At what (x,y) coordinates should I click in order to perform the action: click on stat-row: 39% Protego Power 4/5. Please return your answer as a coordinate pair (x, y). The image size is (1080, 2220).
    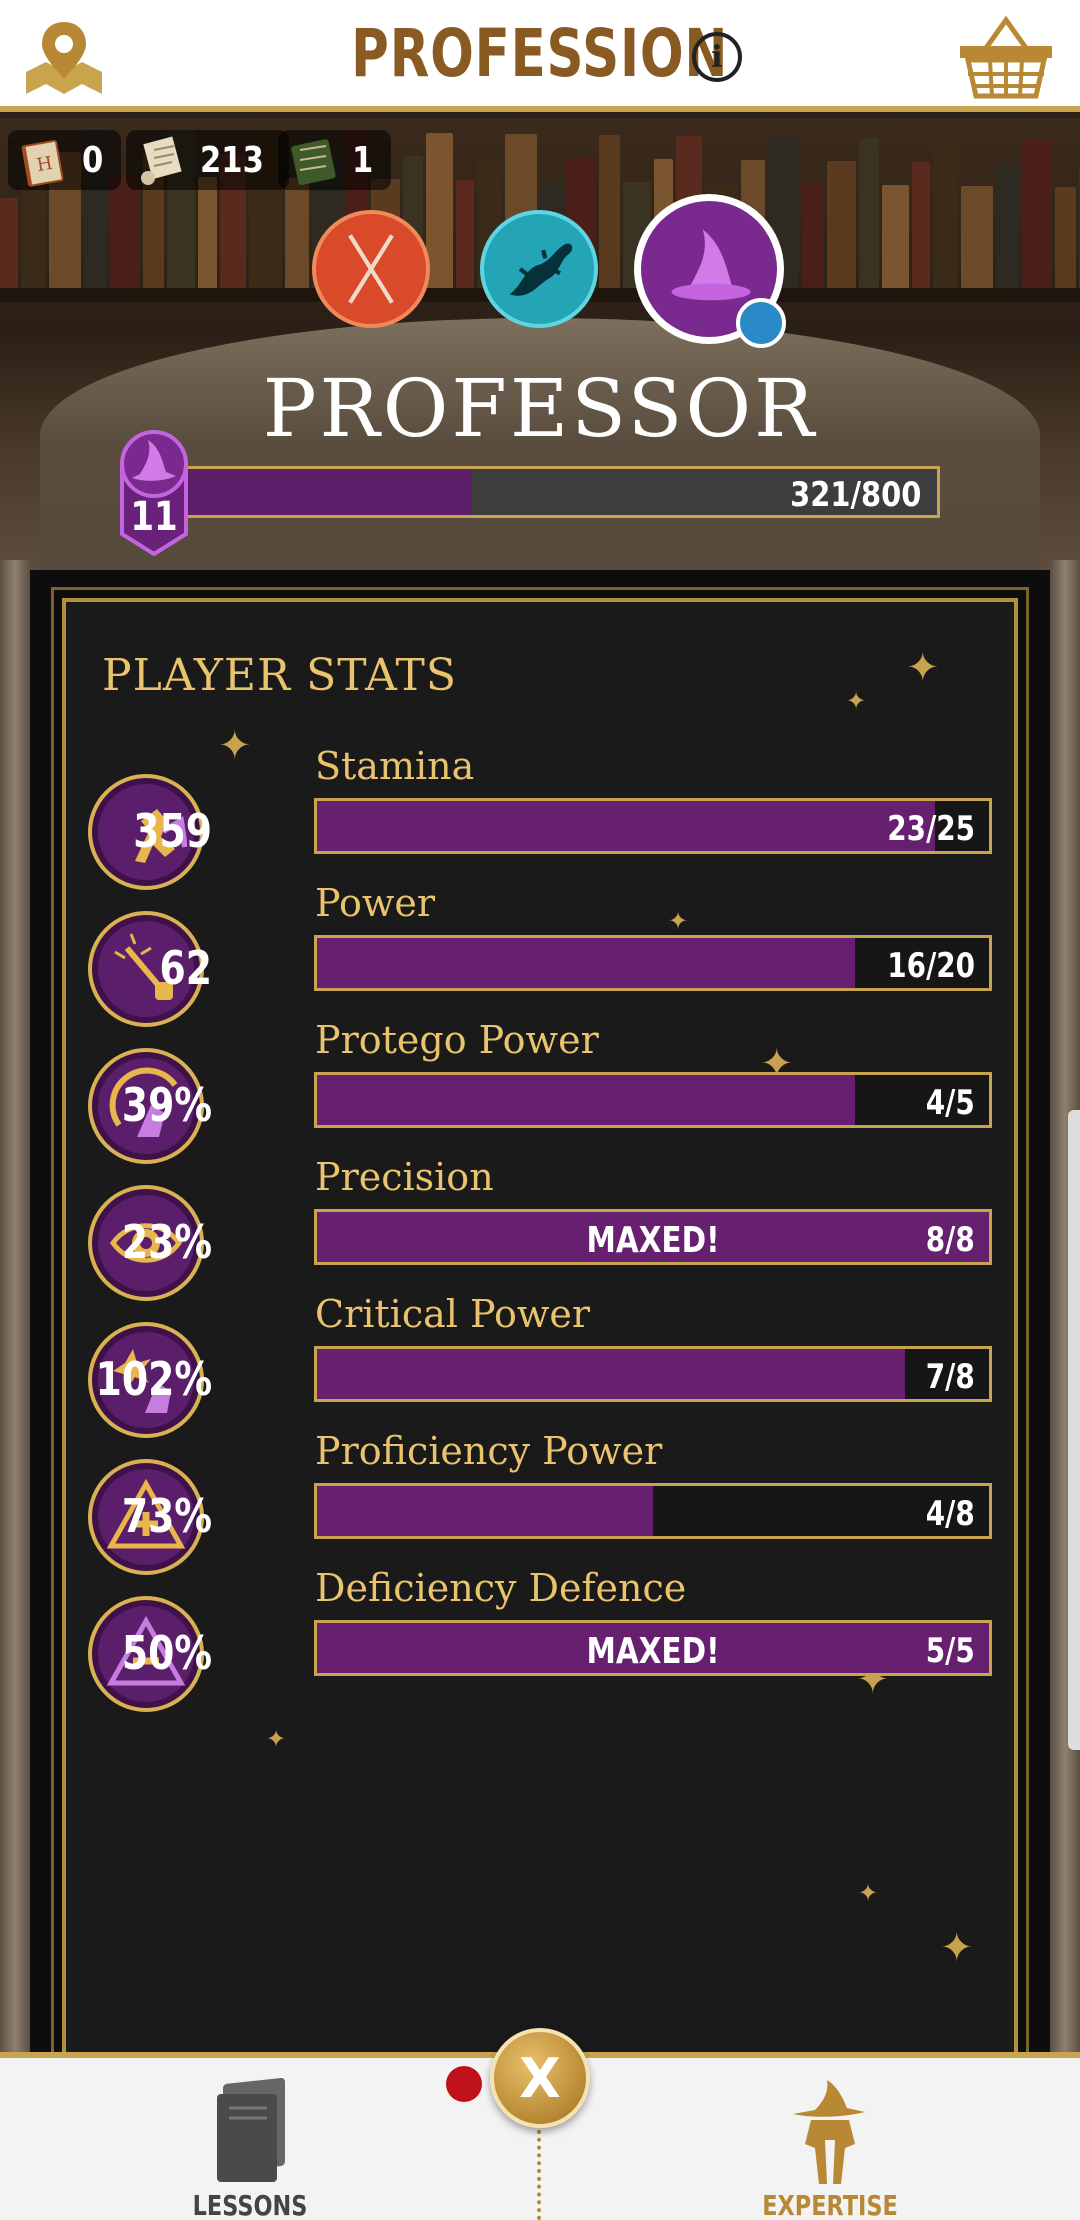
    Looking at the image, I should click on (544, 1091).